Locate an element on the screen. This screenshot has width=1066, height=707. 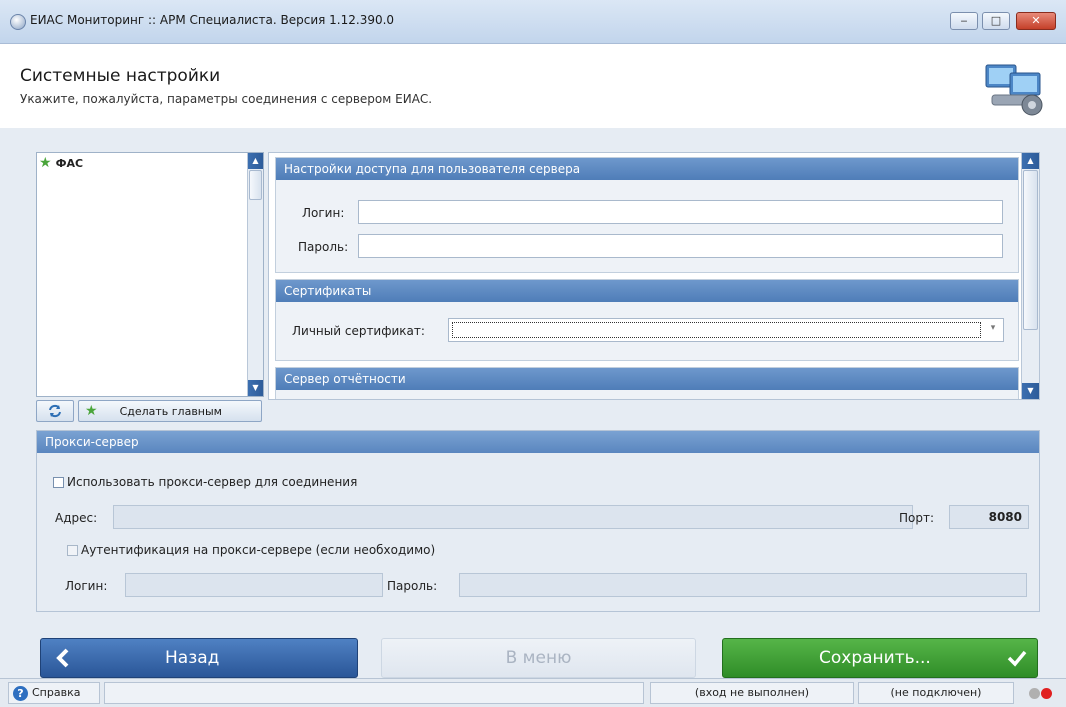
refresh-icon is located at coordinates (55, 411).